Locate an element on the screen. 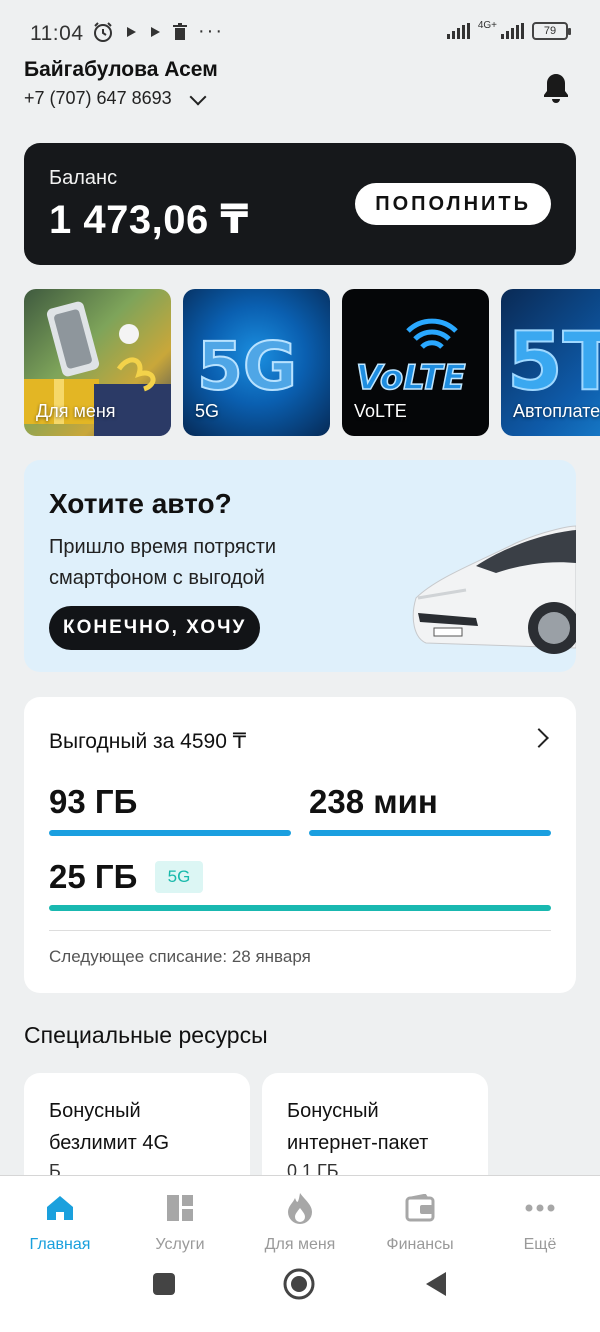 This screenshot has height=1332, width=600. nav-finance: Финансы is located at coordinates (420, 1222).